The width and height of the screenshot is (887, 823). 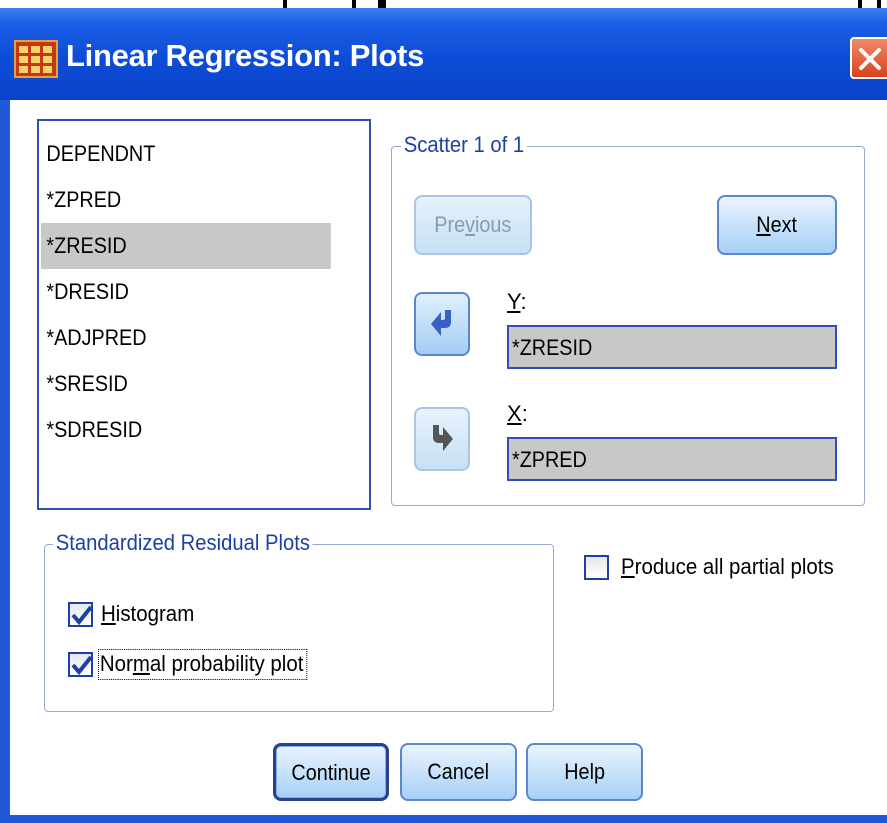 I want to click on close-x-icon, so click(x=870, y=59).